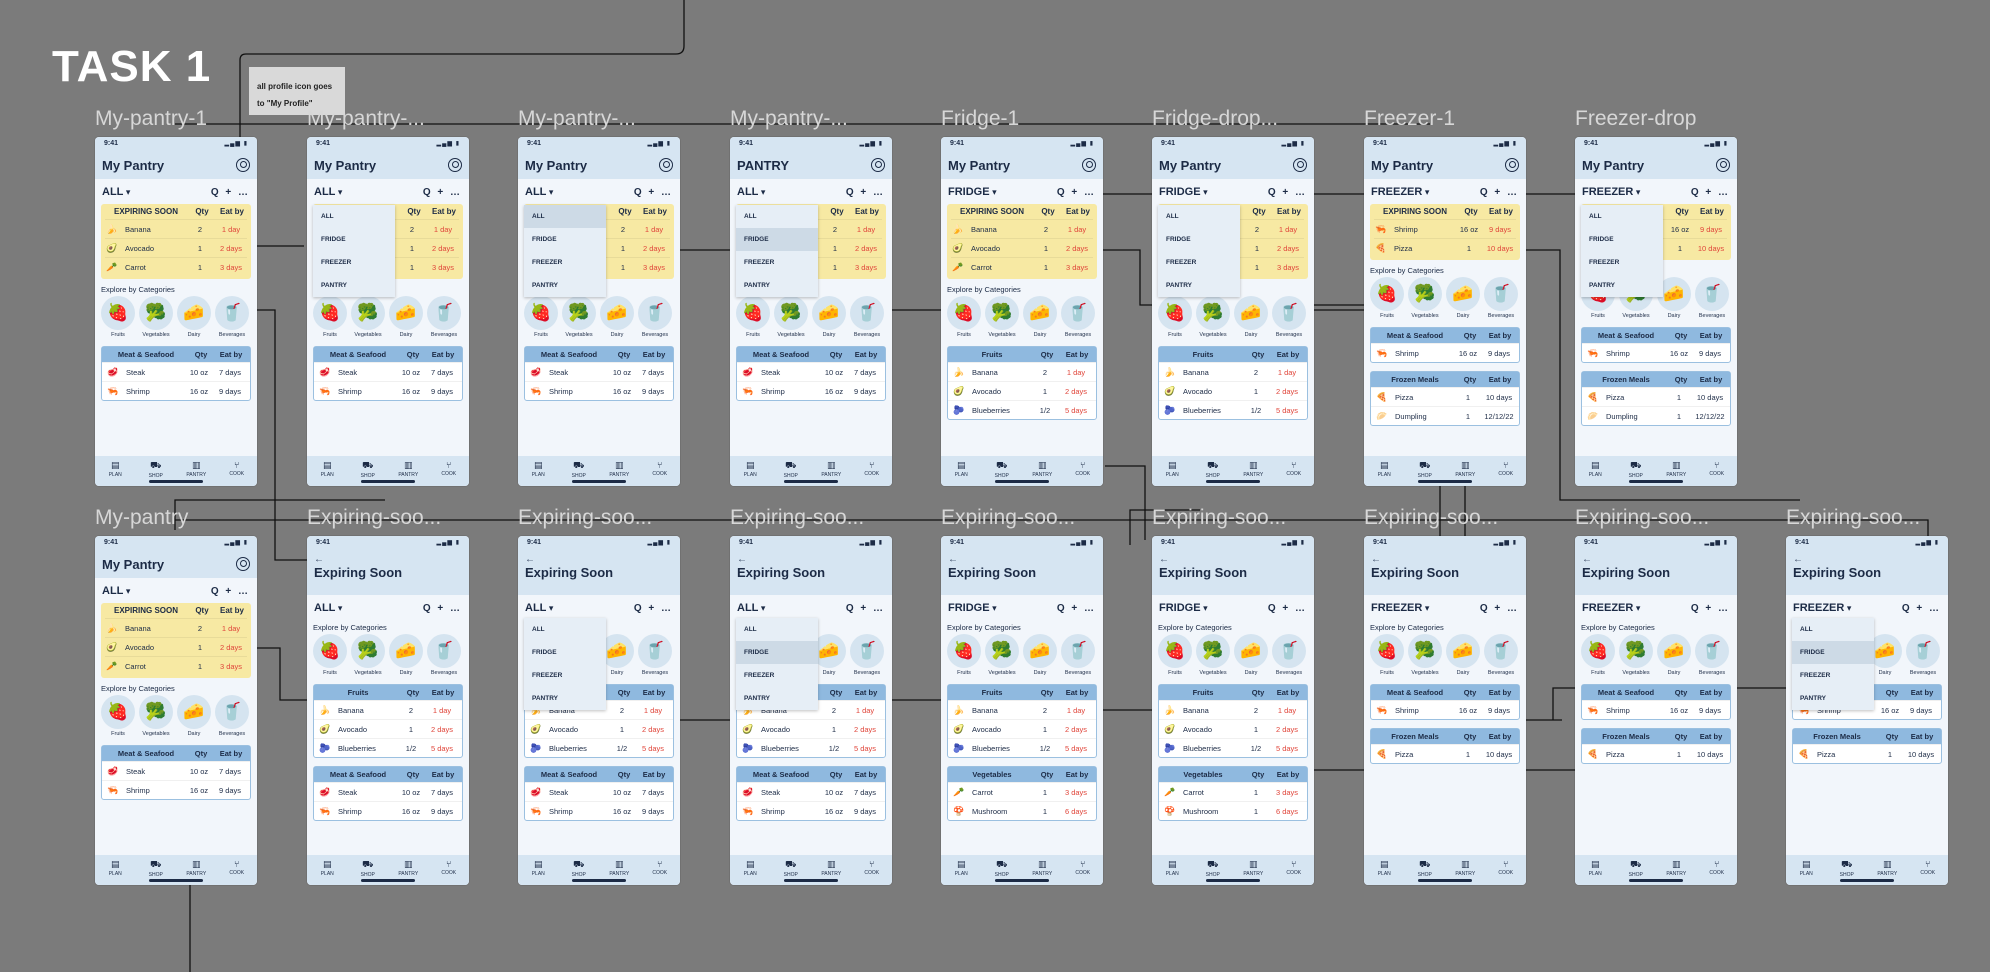 The width and height of the screenshot is (1990, 972). I want to click on list-item: 🥟 Dumpling 1 12/12/22, so click(1656, 415).